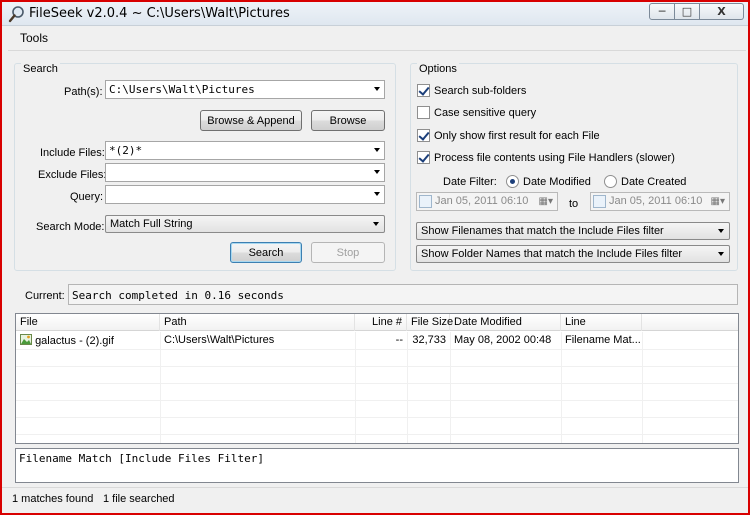 The width and height of the screenshot is (750, 515). Describe the element at coordinates (74, 341) in the screenshot. I see `file-name: galactus - (2).gif` at that location.